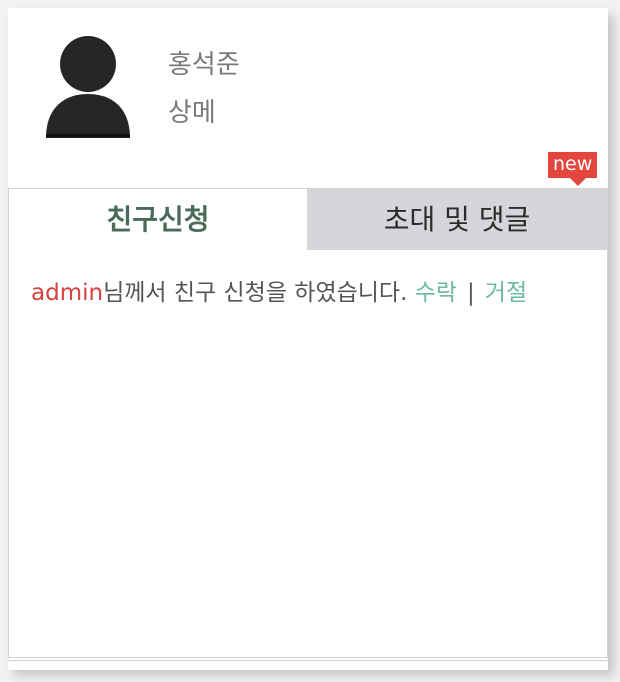 This screenshot has height=682, width=620. I want to click on friend-request-message: admin님께서 친구 신청을 하였습니다. 수락 | 거절, so click(279, 290).